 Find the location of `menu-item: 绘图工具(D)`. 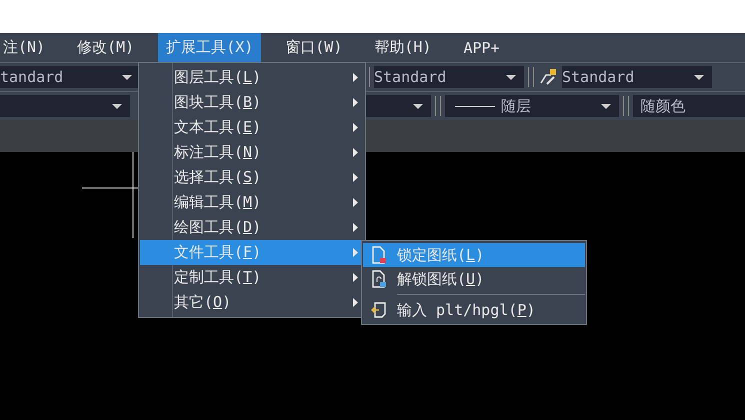

menu-item: 绘图工具(D) is located at coordinates (252, 227).